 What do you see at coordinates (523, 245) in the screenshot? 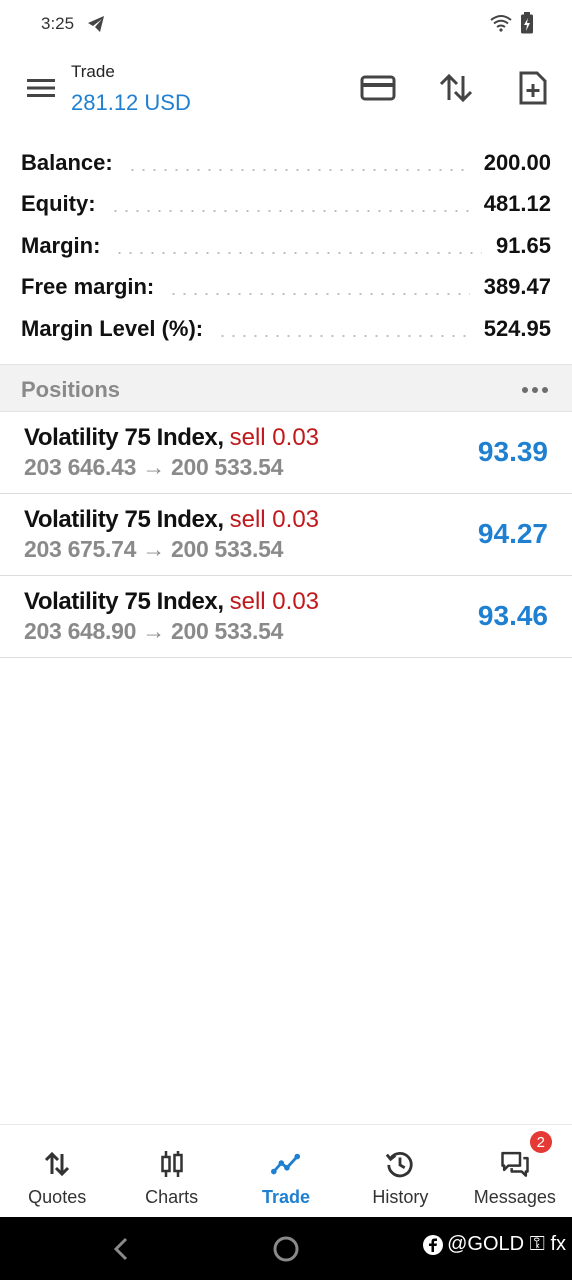
I see `summary-value: 91.65` at bounding box center [523, 245].